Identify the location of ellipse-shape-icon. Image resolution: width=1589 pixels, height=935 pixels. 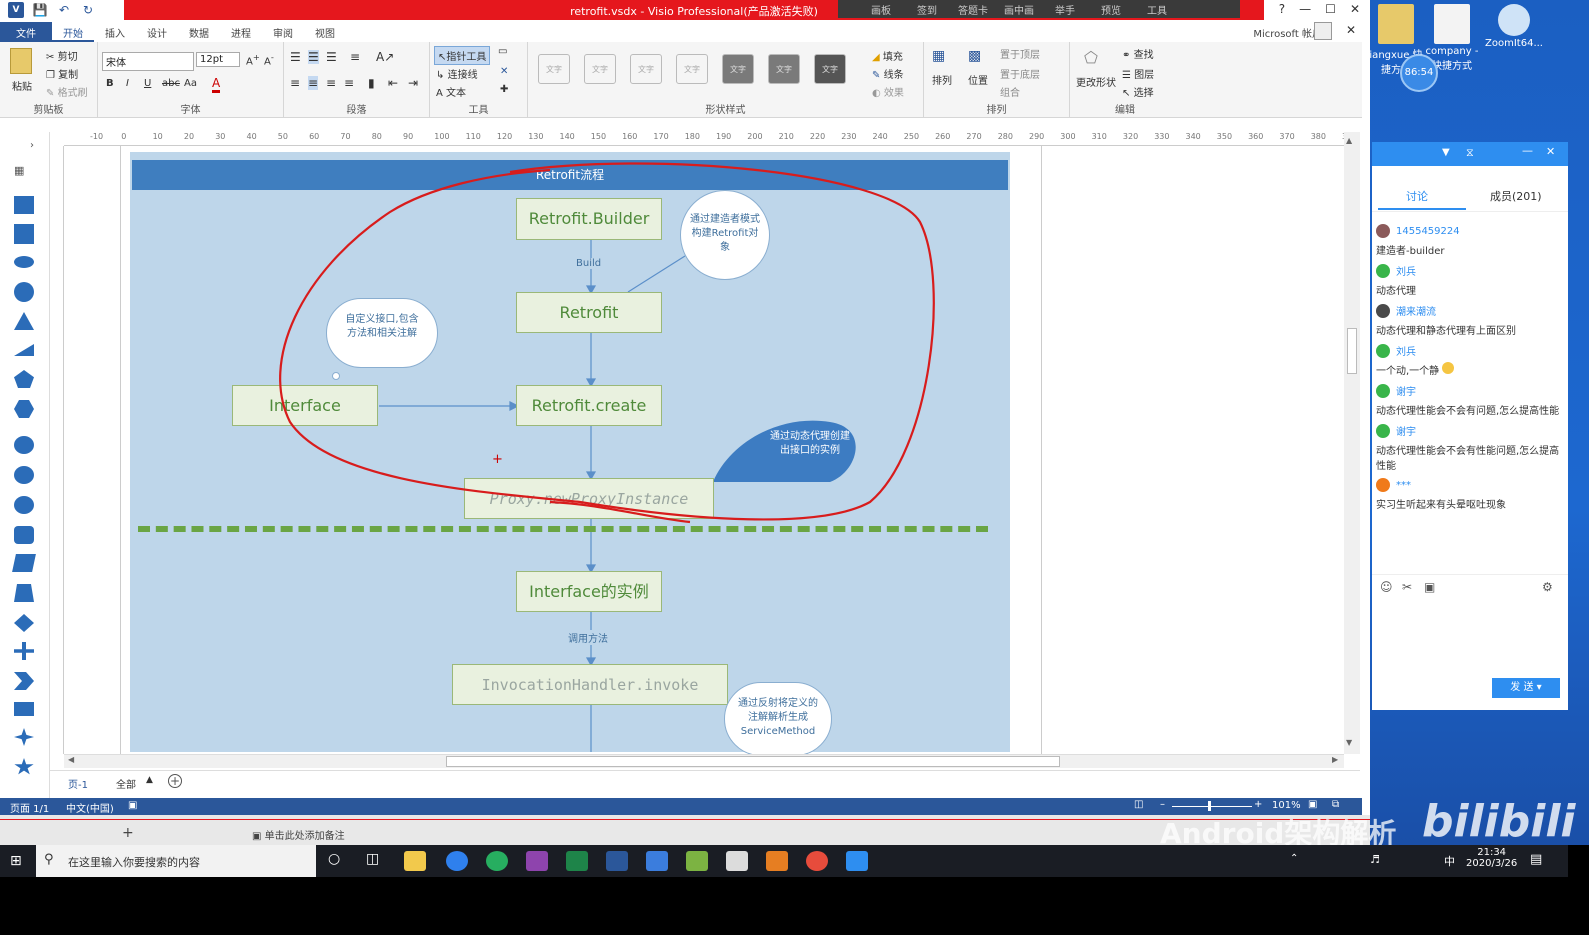
(24, 262).